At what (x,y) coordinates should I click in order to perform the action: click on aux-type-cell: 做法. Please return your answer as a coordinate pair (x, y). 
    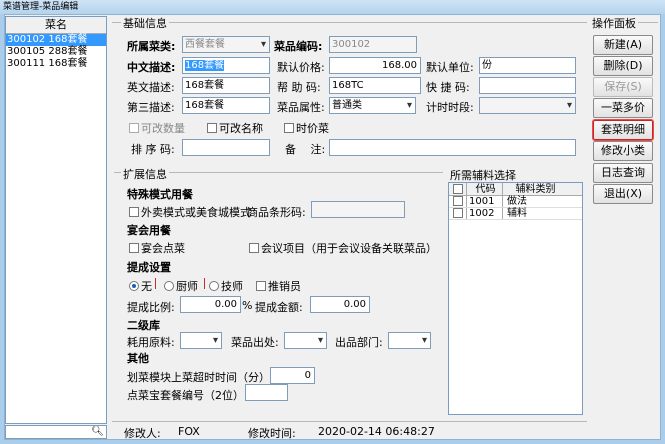
    Looking at the image, I should click on (514, 201).